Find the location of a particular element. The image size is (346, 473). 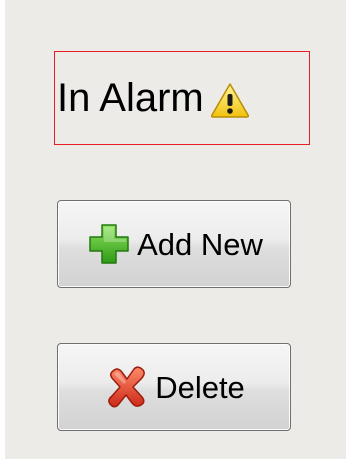

delete-button: Delete is located at coordinates (174, 387).